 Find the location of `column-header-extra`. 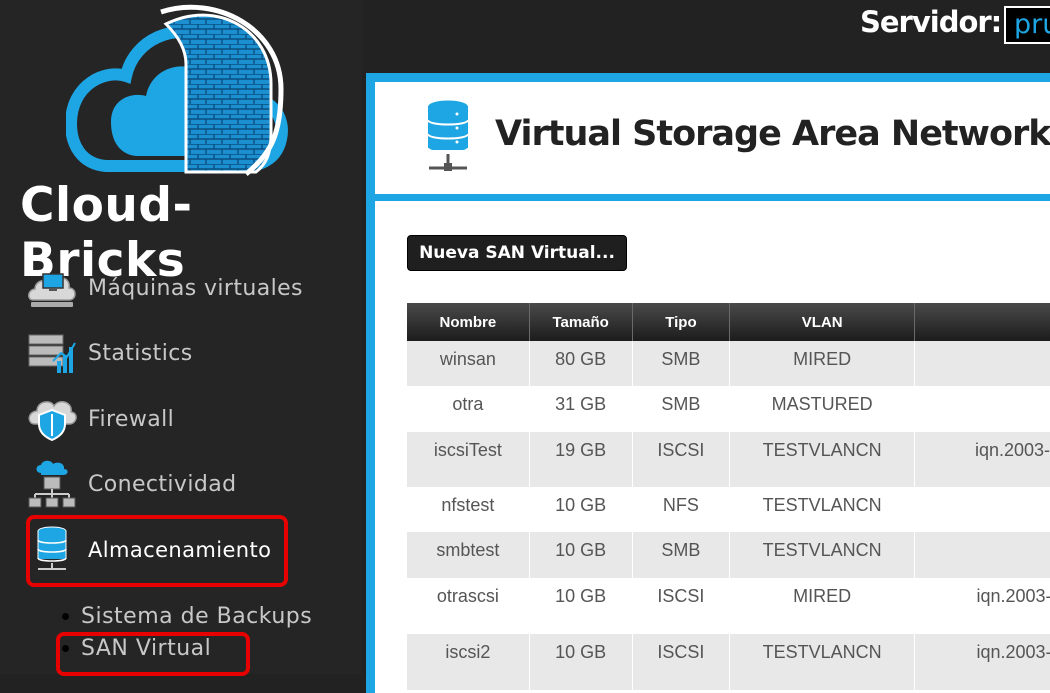

column-header-extra is located at coordinates (982, 322).